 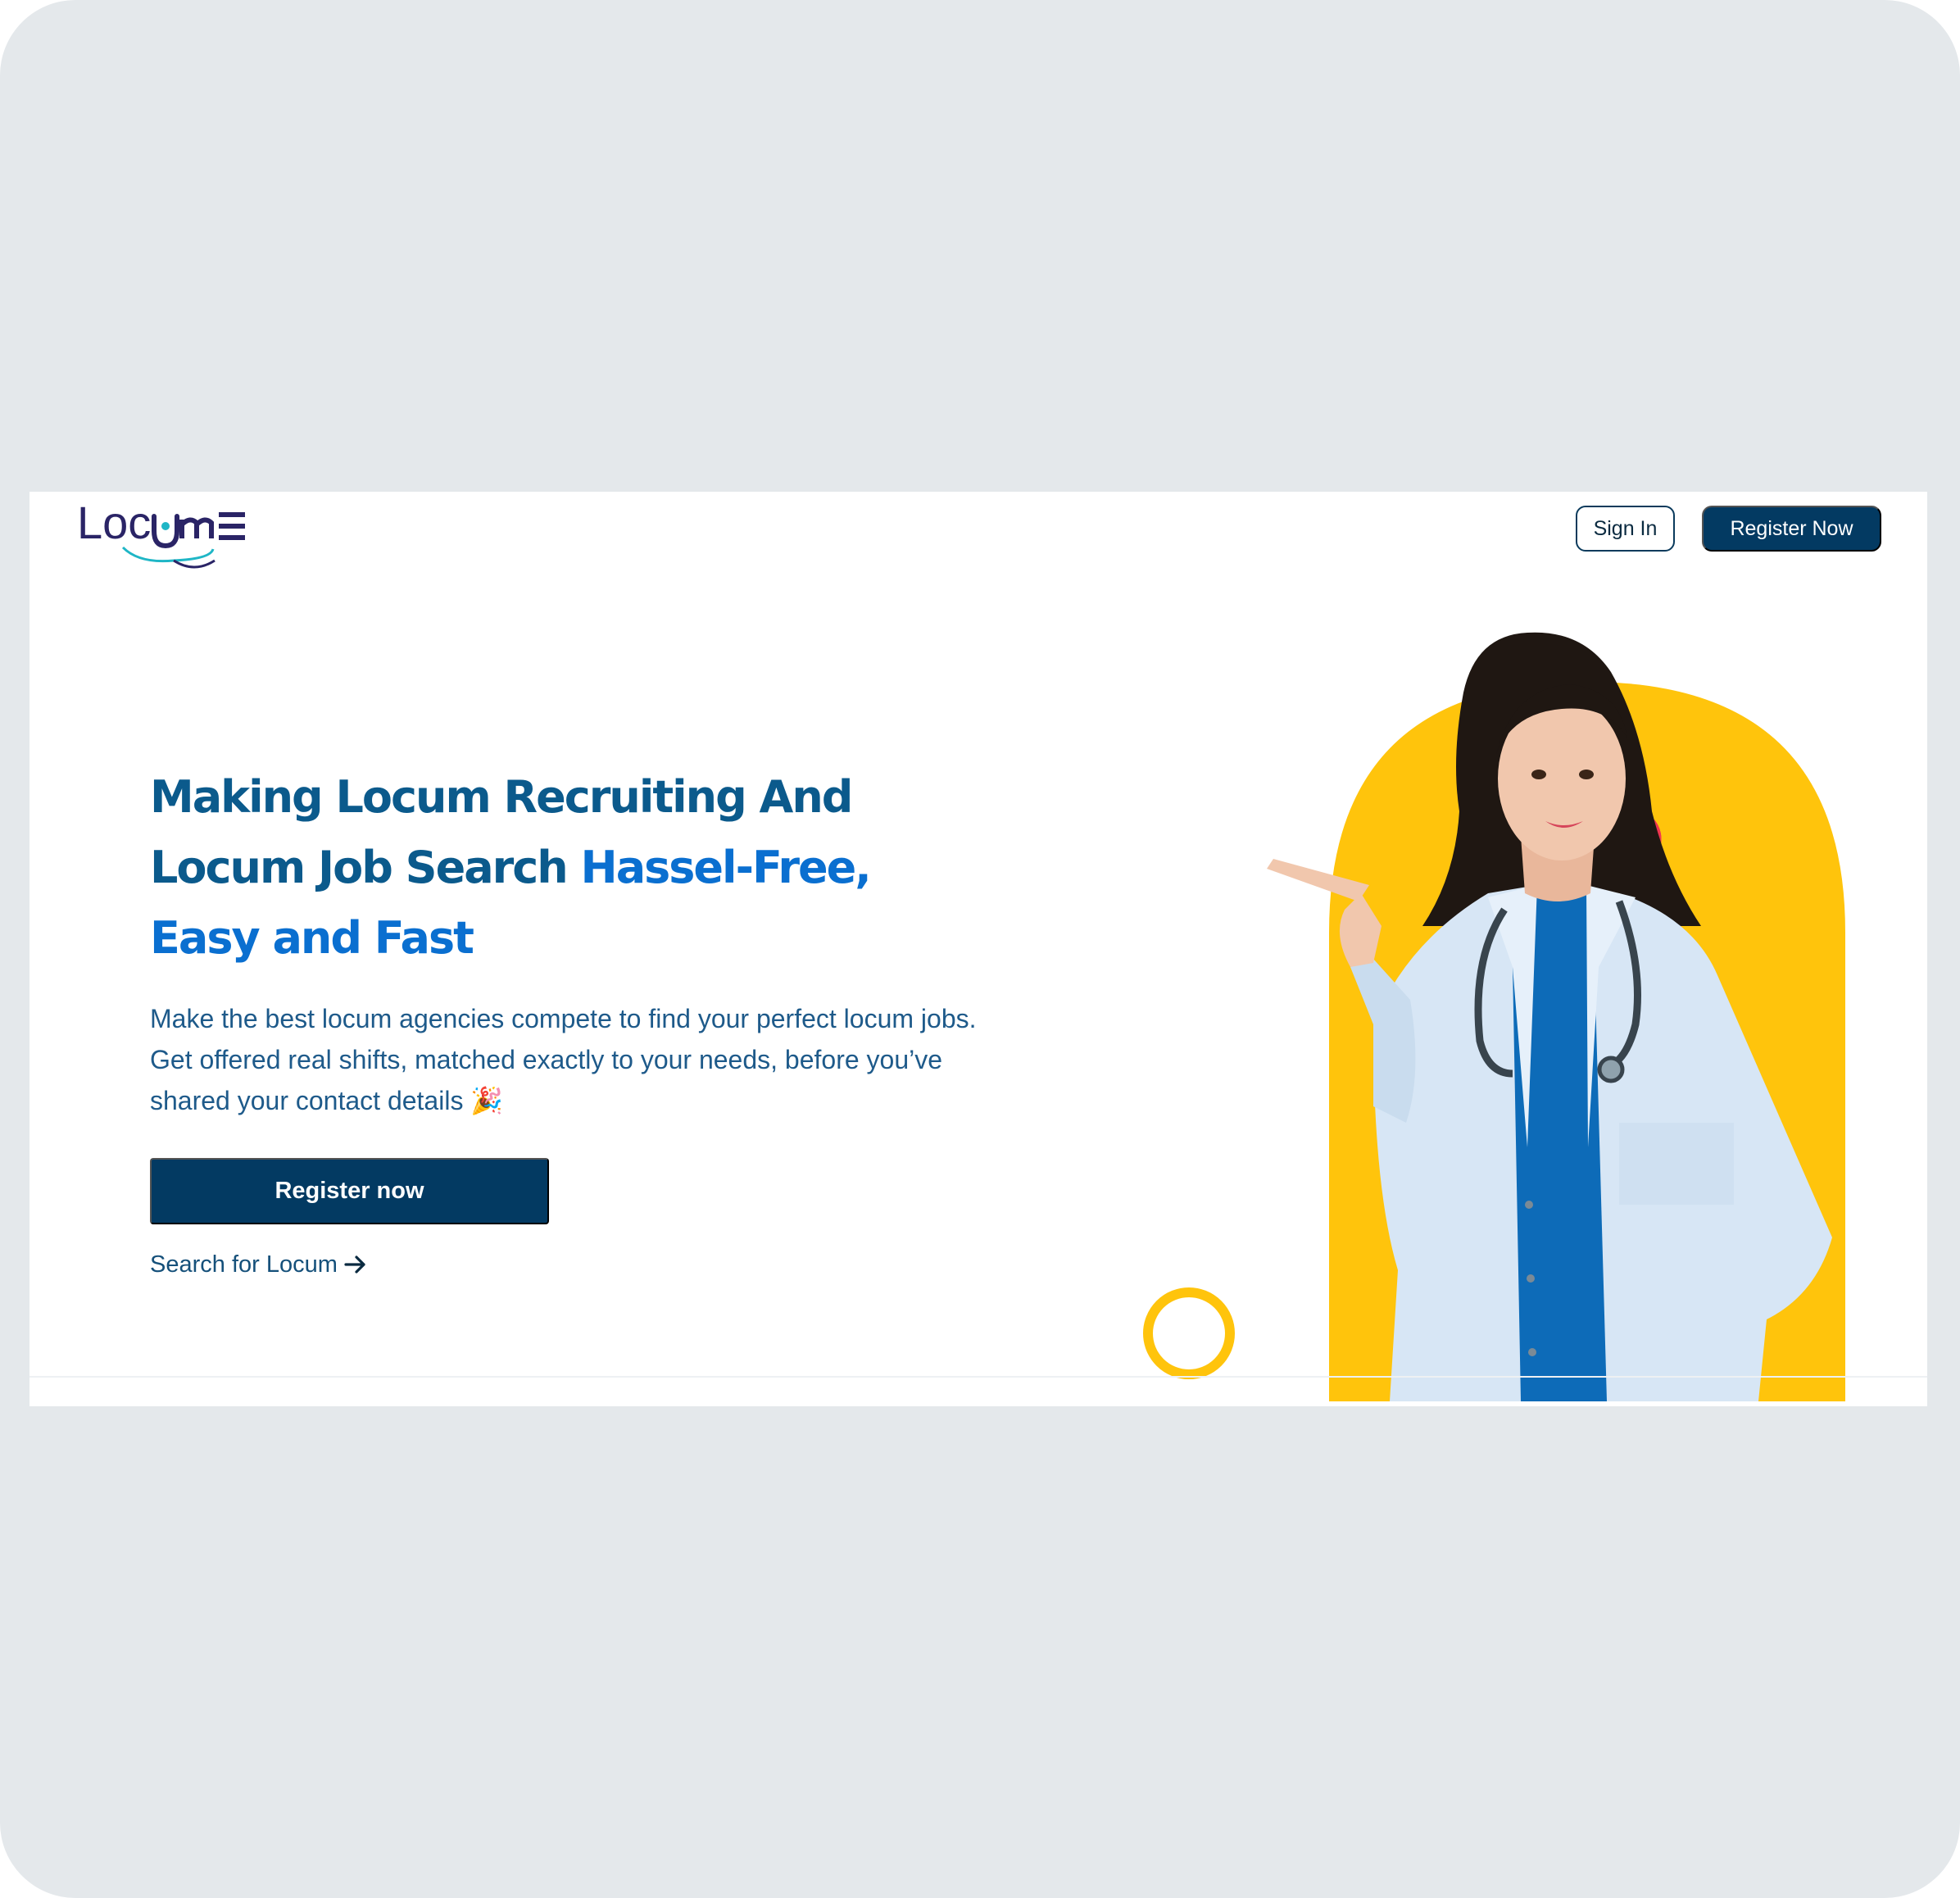 I want to click on register-now-cta-button: Register now, so click(x=349, y=1191).